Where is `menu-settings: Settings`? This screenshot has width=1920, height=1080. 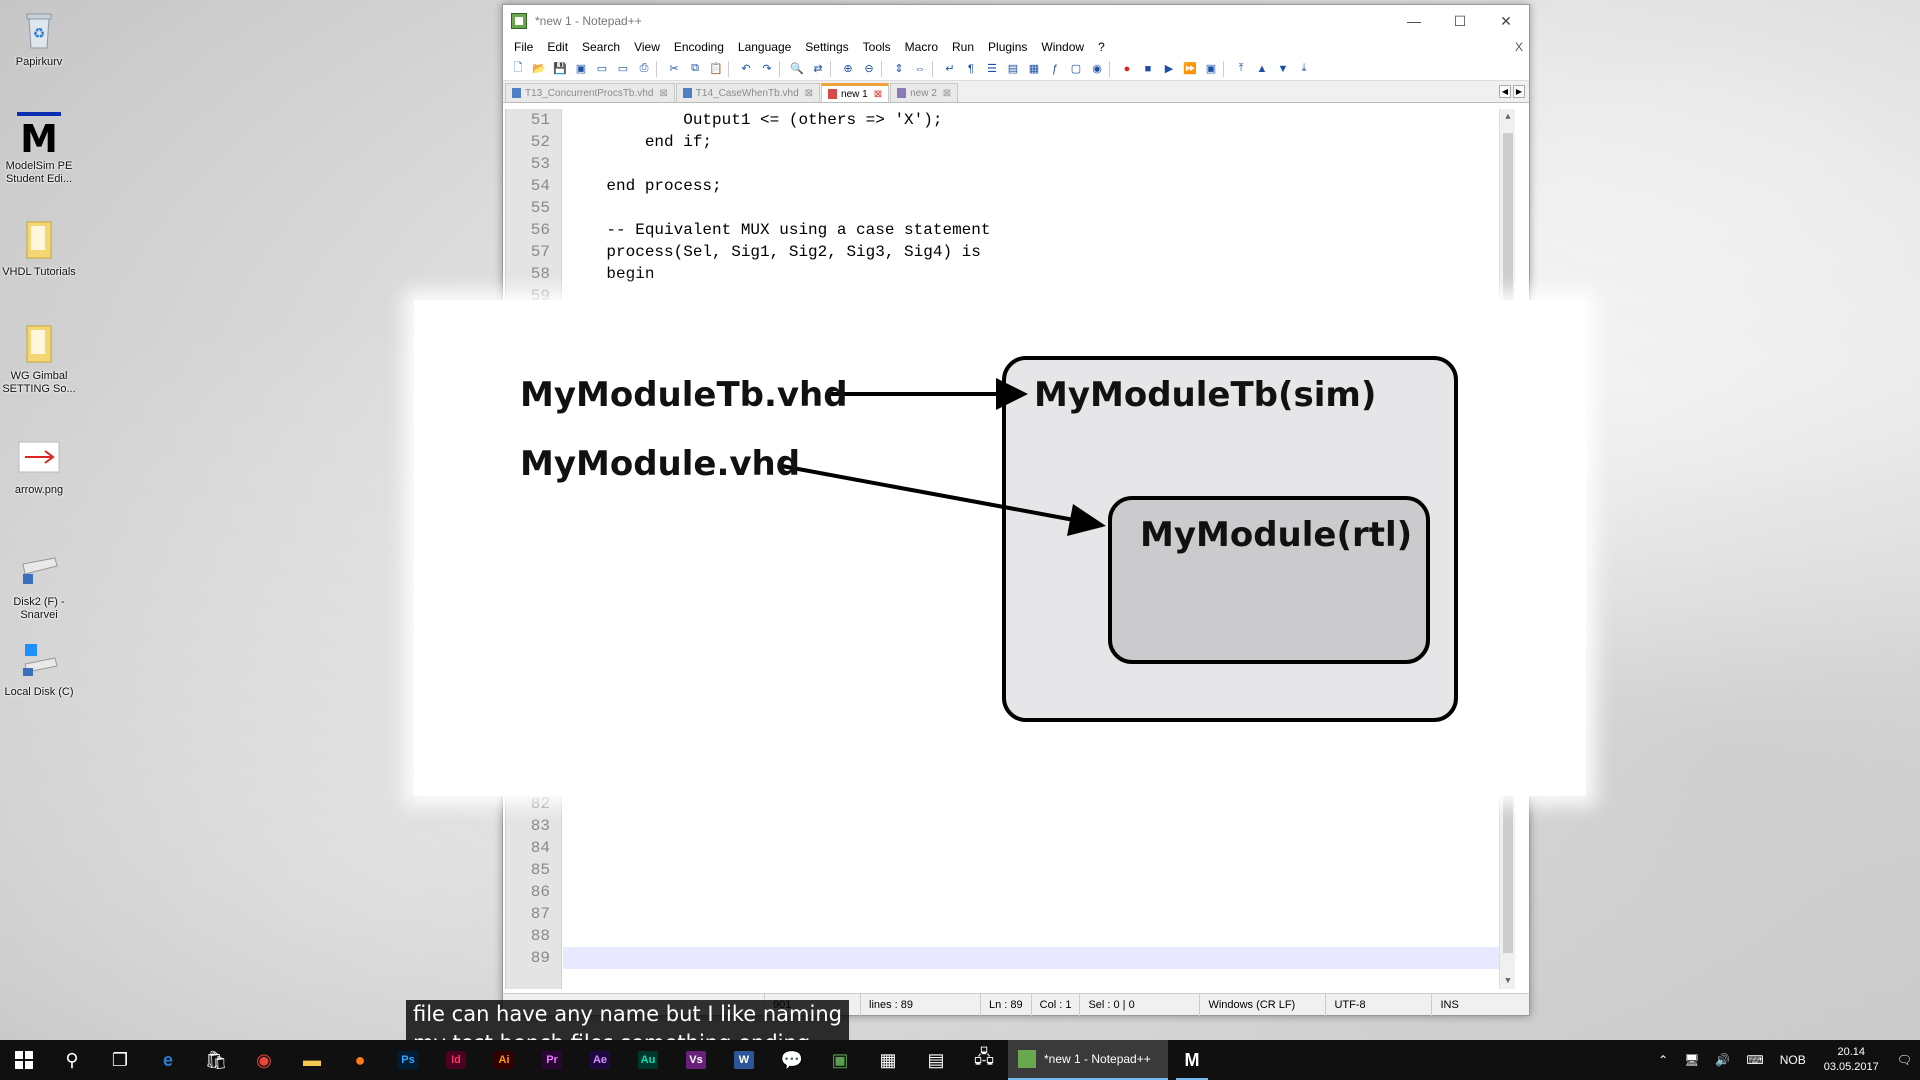
menu-settings: Settings is located at coordinates (826, 47).